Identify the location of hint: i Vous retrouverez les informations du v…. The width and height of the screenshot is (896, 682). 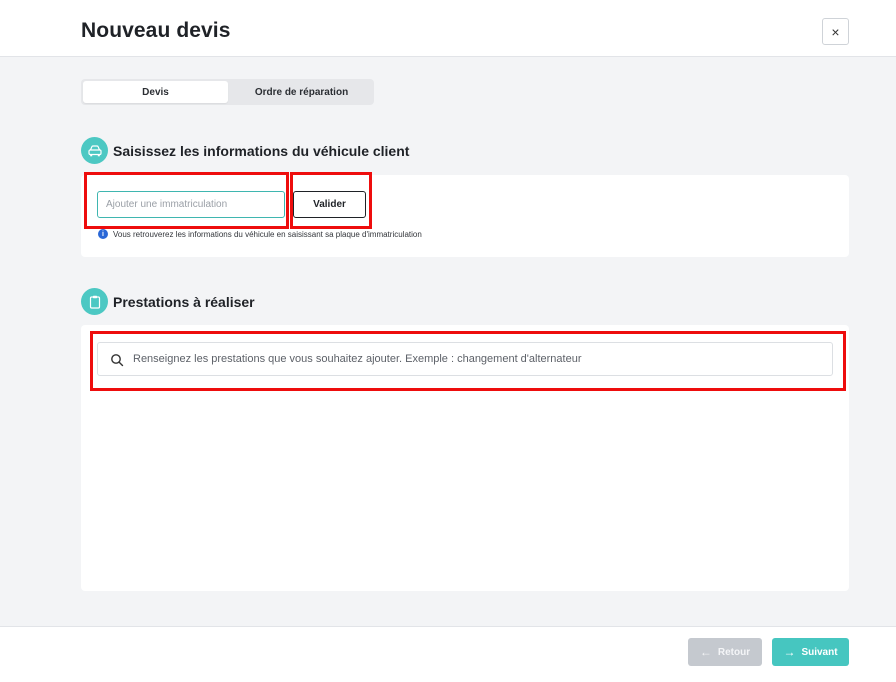
(260, 234).